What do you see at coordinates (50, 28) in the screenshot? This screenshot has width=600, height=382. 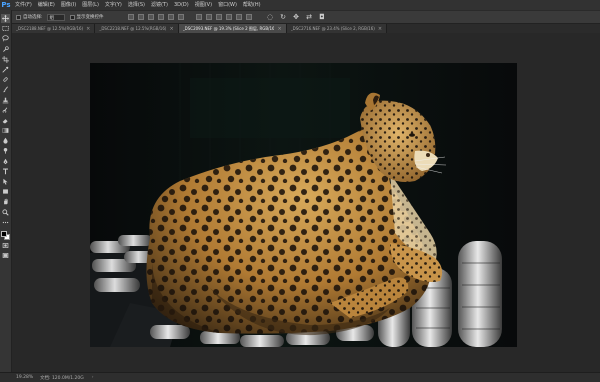 I see `tab-title: _DSC2188.NEF @ 12.5%(RGB/16)` at bounding box center [50, 28].